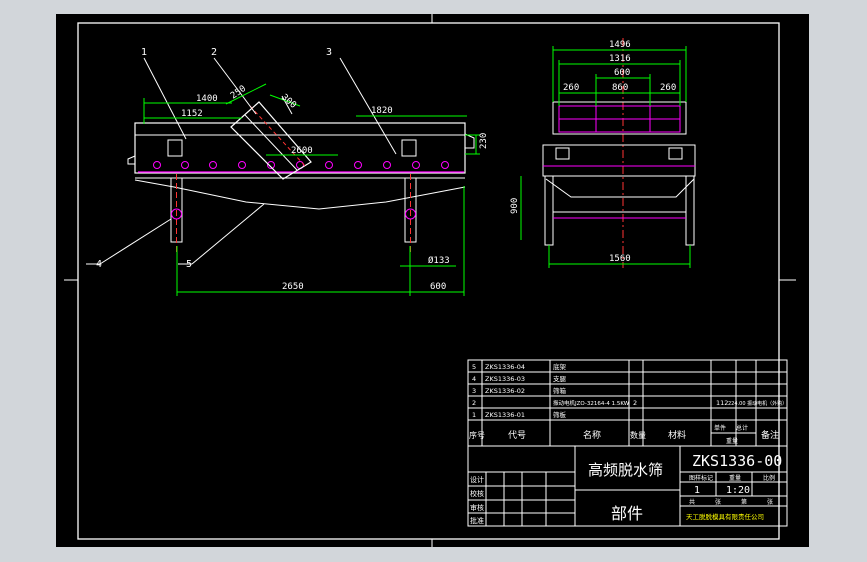  I want to click on side-box, so click(619, 160).